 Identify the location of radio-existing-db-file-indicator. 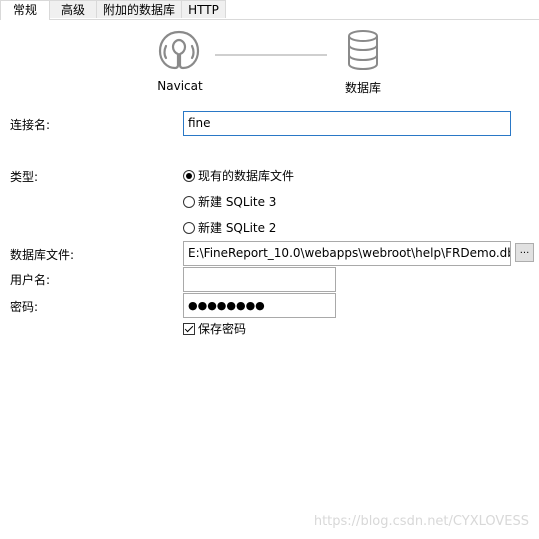
(189, 175).